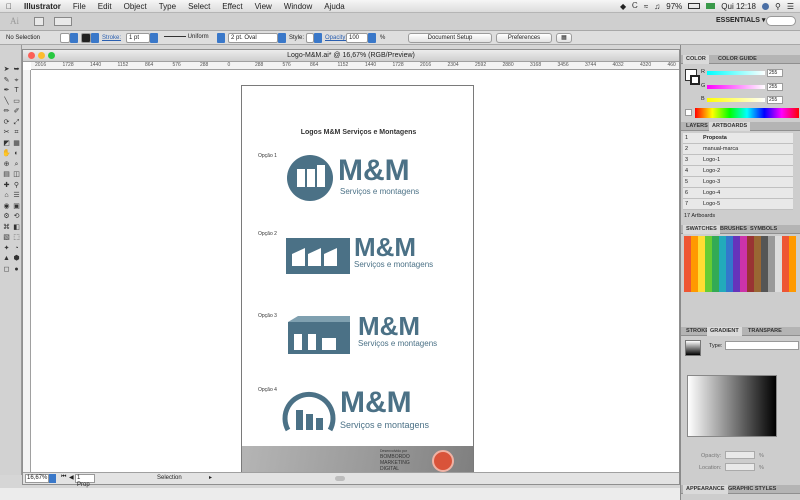  What do you see at coordinates (740, 455) in the screenshot?
I see `gradient-opacity-field` at bounding box center [740, 455].